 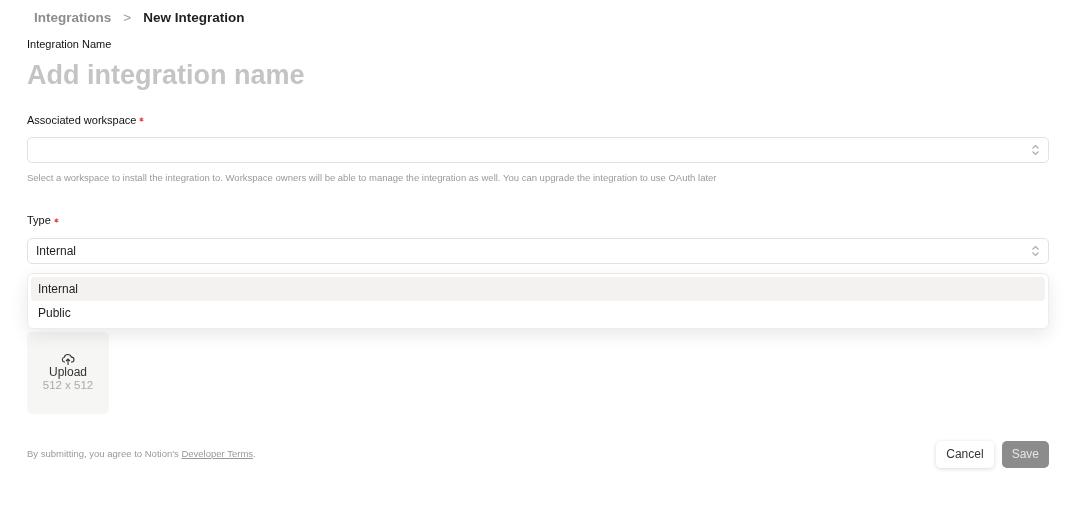 I want to click on breadcrumb-current: New Integration, so click(x=194, y=17).